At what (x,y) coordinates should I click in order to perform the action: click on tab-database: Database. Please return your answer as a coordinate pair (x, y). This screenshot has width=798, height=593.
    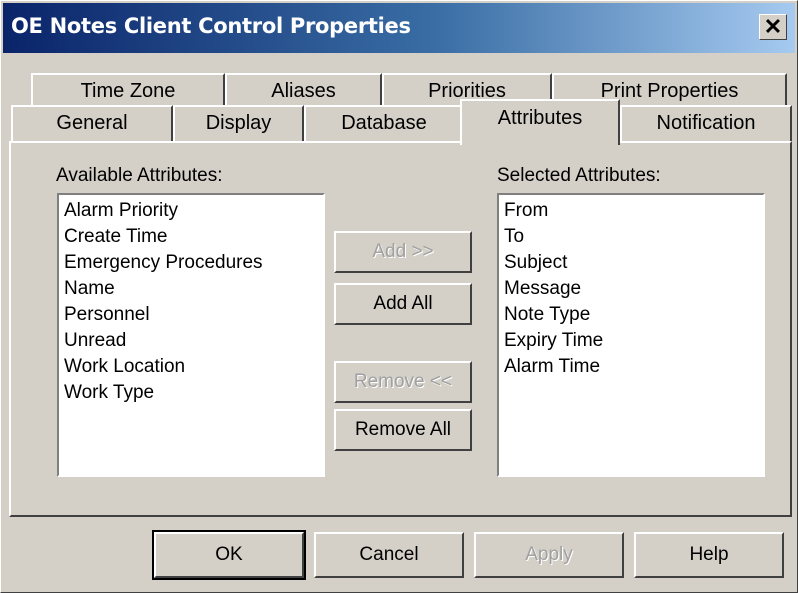
    Looking at the image, I should click on (384, 123).